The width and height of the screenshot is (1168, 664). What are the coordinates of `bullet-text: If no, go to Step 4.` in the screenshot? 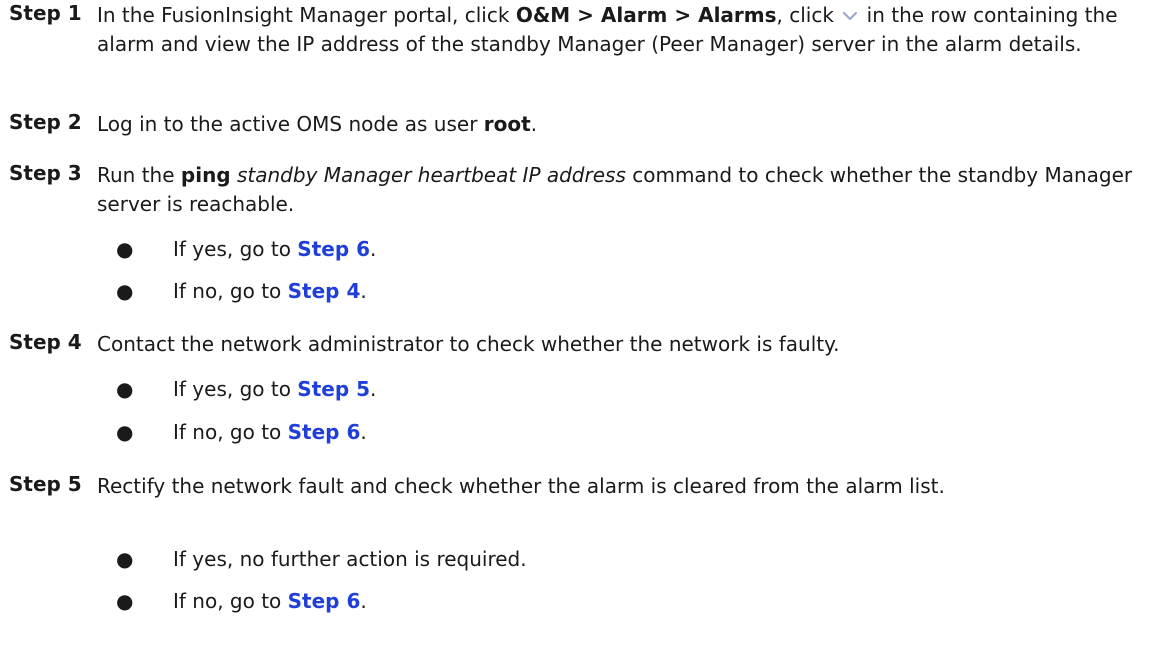 It's located at (270, 291).